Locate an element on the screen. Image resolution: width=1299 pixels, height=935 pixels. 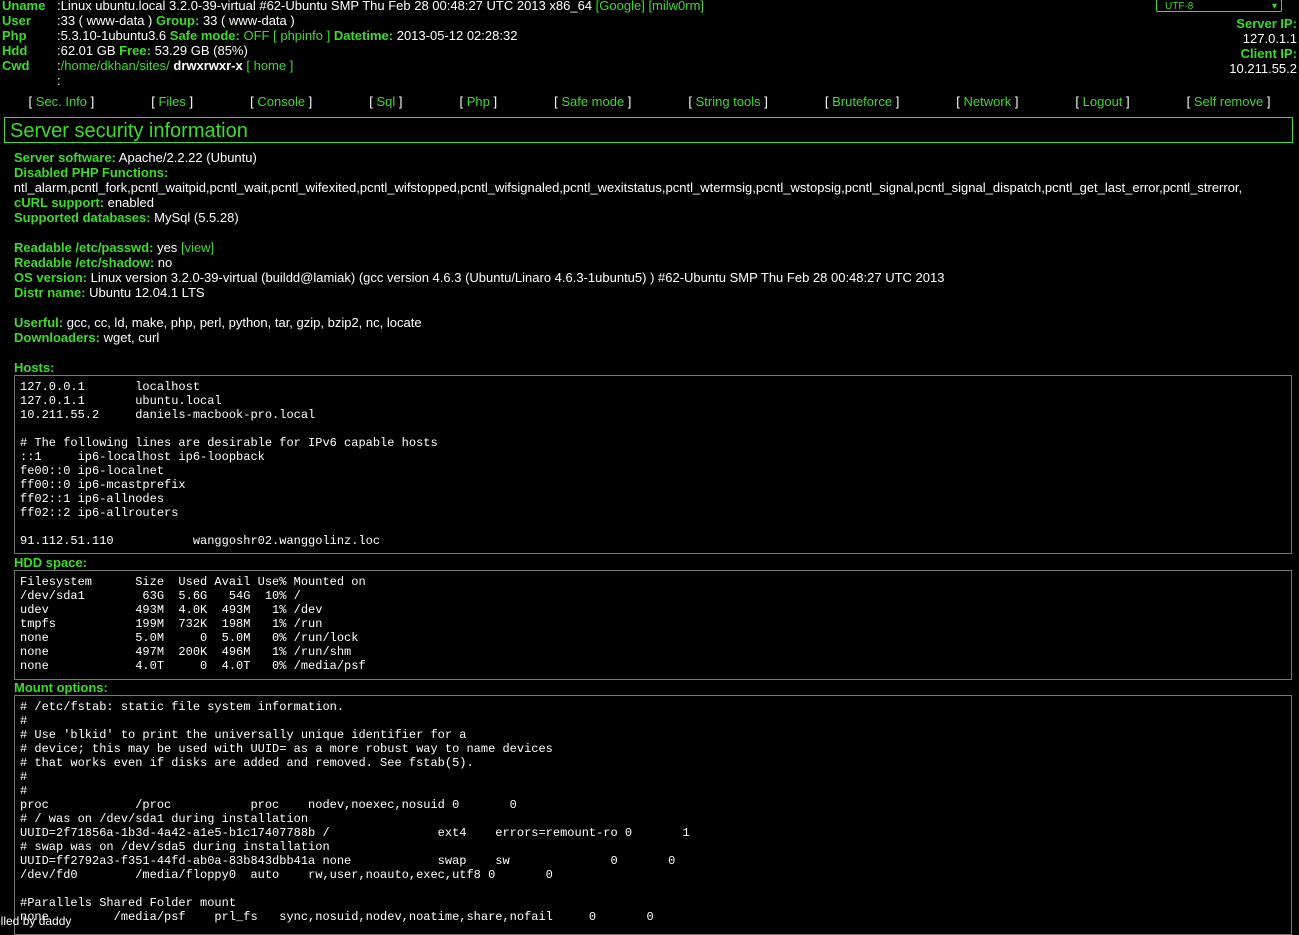
hosts-label: Hosts: is located at coordinates (34, 367).